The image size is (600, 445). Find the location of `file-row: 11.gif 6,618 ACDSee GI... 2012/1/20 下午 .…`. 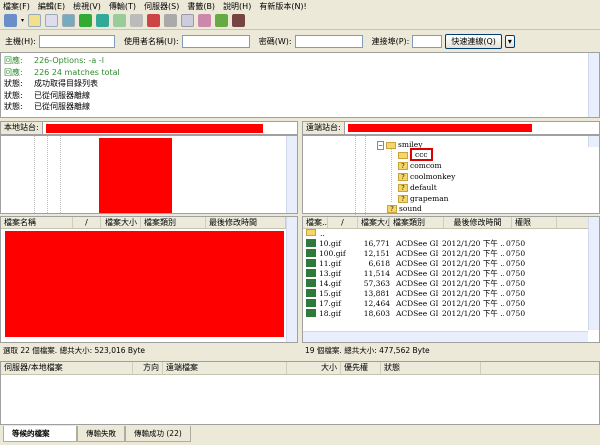

file-row: 11.gif 6,618 ACDSee GI... 2012/1/20 下午 .… is located at coordinates (451, 264).